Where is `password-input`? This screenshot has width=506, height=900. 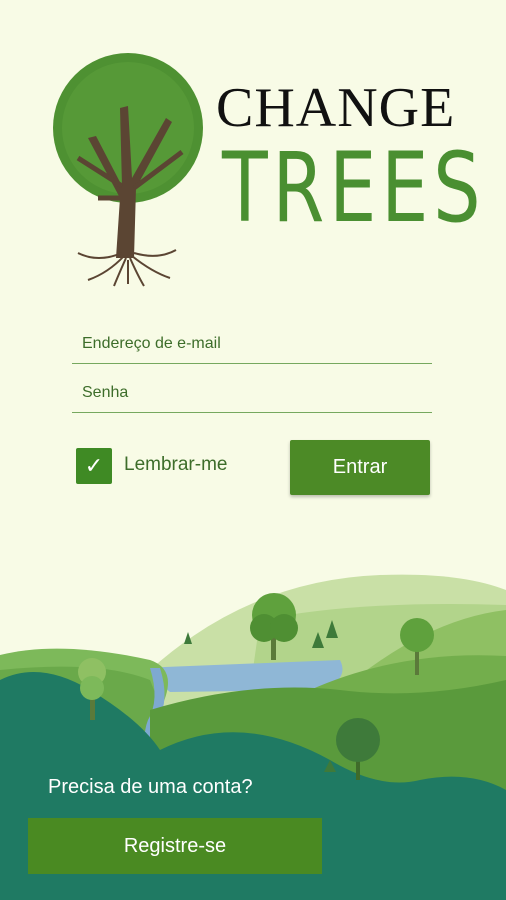
password-input is located at coordinates (252, 393).